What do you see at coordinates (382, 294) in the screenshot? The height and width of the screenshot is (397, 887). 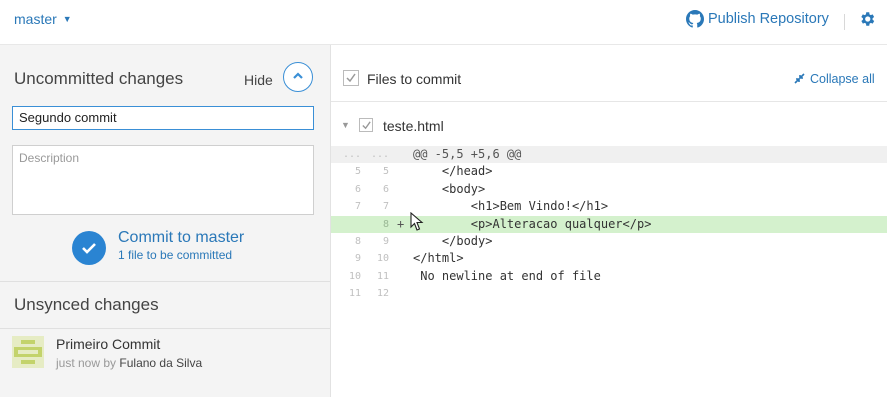 I see `new-line-number: 12` at bounding box center [382, 294].